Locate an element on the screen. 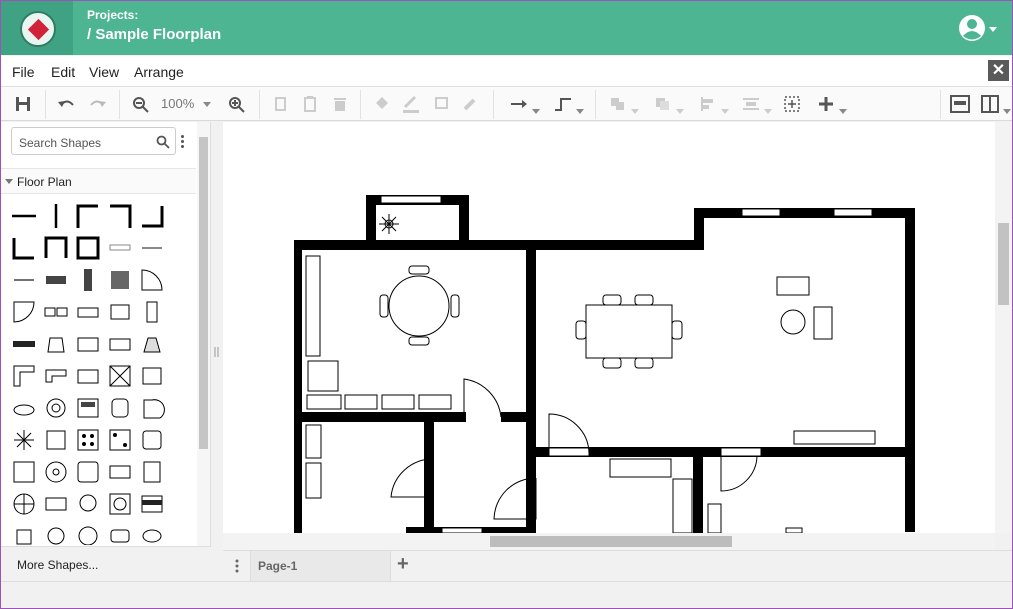 This screenshot has width=1013, height=609. arrange-dropdown is located at coordinates (623, 104).